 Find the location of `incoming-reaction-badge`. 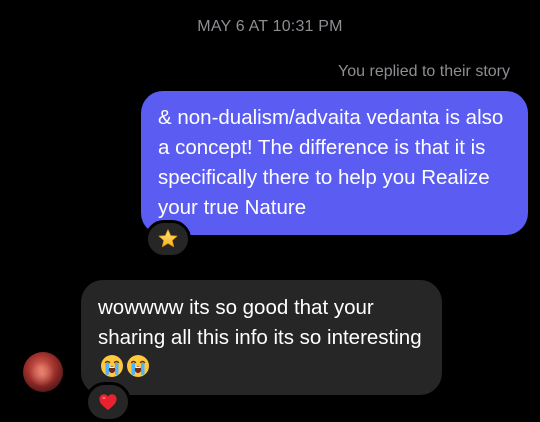

incoming-reaction-badge is located at coordinates (108, 402).